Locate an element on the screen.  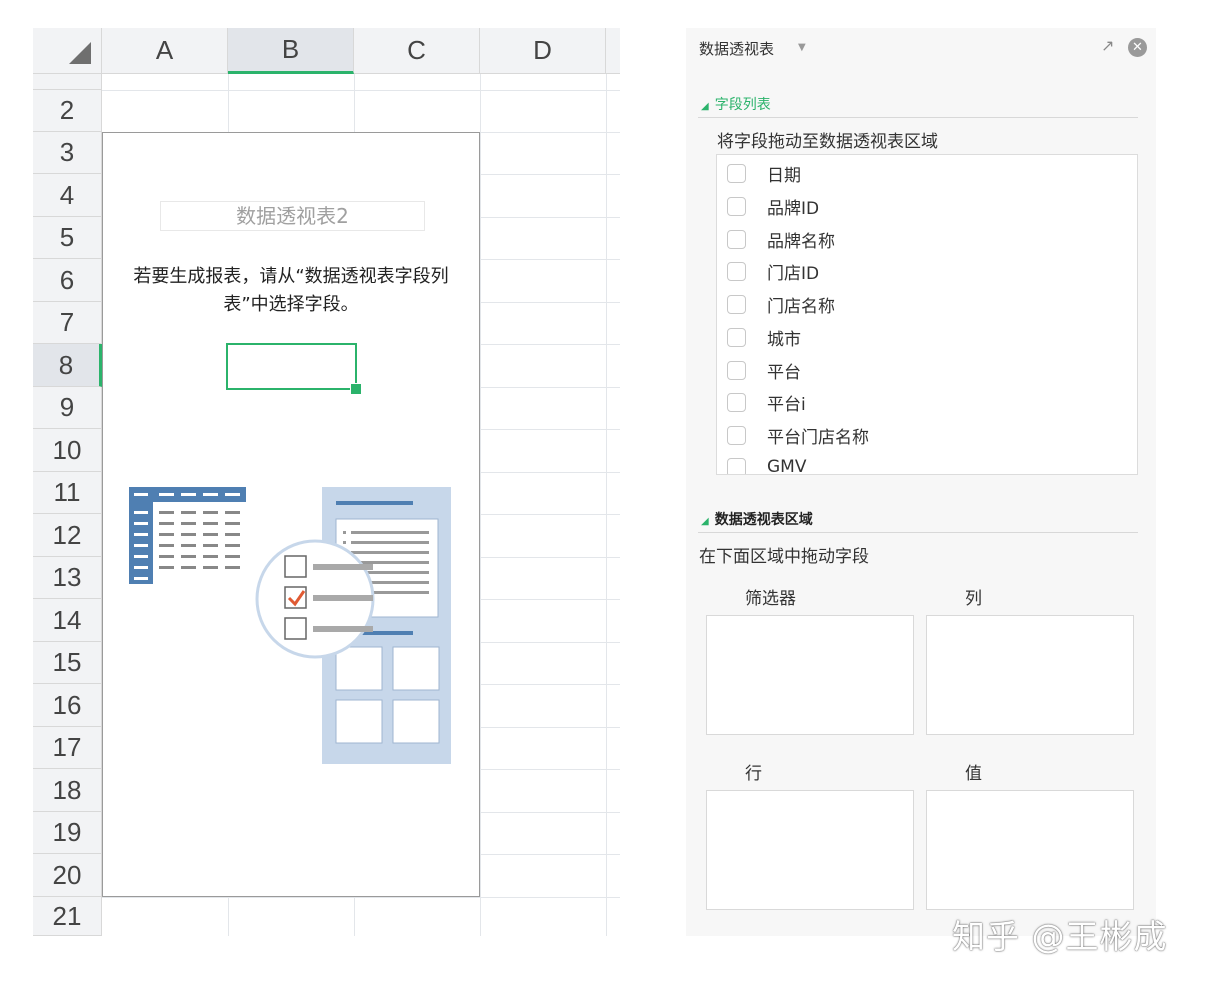
field-label: GMV is located at coordinates (787, 466).